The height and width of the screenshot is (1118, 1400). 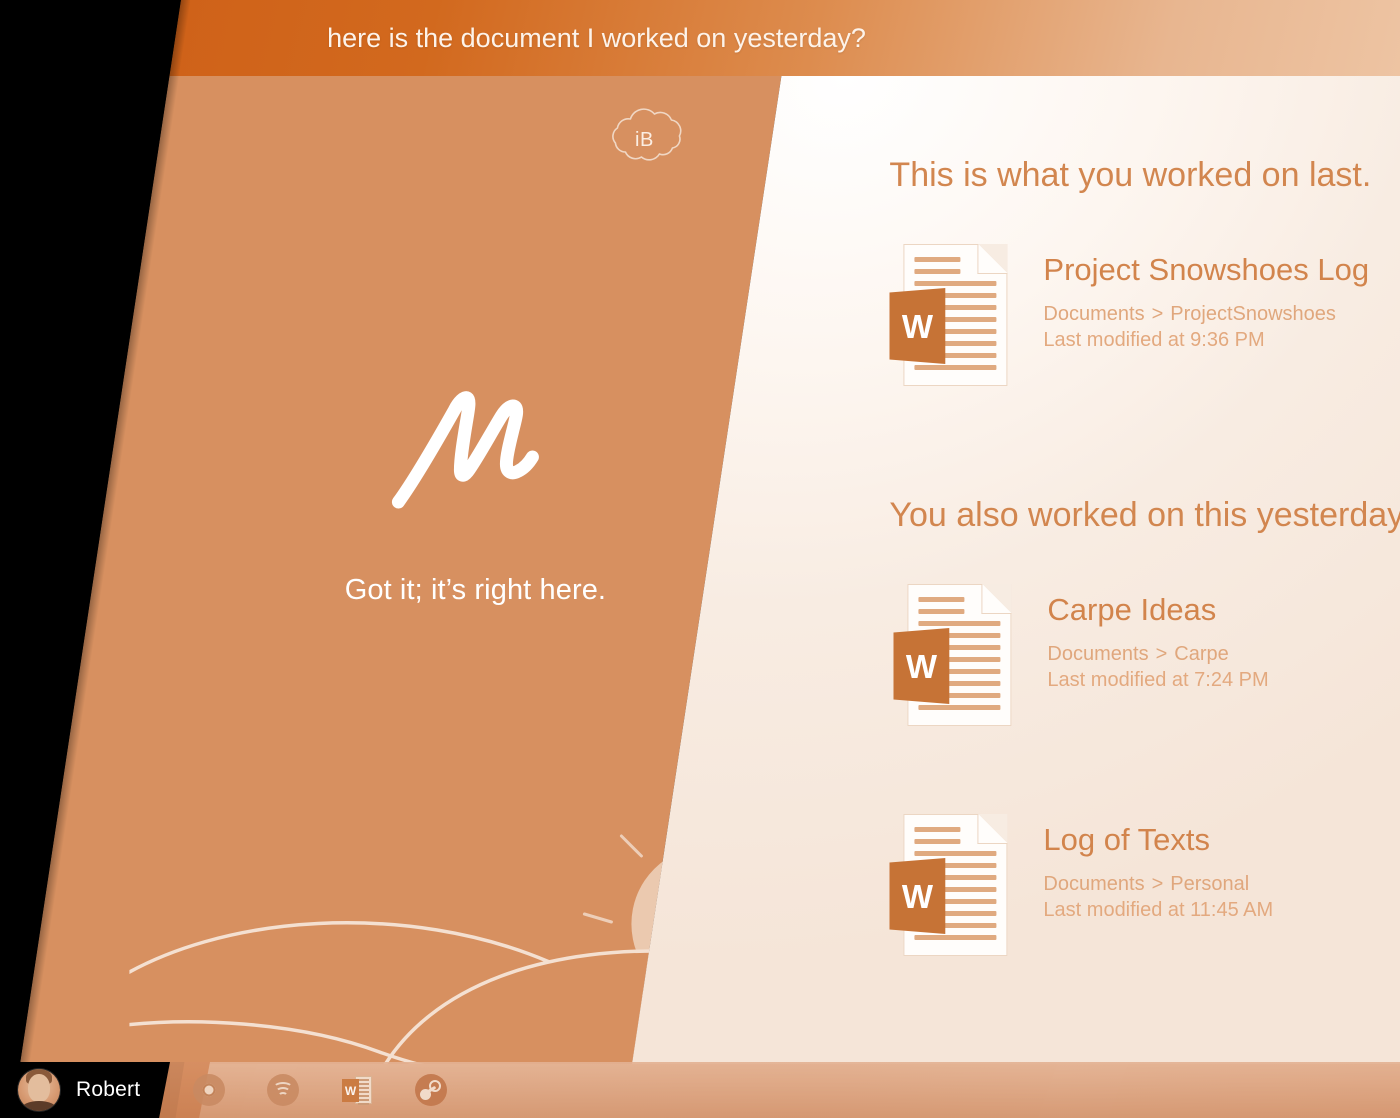 I want to click on path-child: Personal, so click(x=1210, y=884).